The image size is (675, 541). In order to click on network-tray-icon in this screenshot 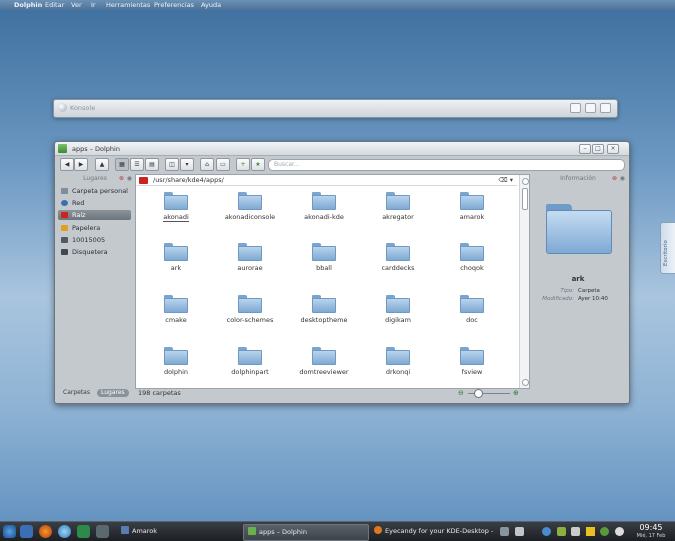, I will do `click(546, 531)`.